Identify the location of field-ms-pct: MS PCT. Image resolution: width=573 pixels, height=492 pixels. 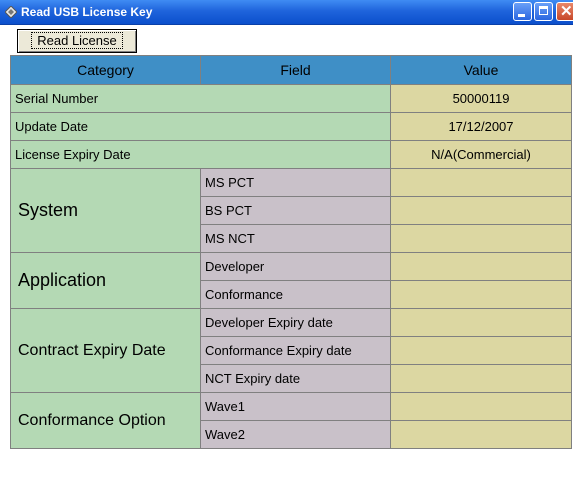
(295, 182).